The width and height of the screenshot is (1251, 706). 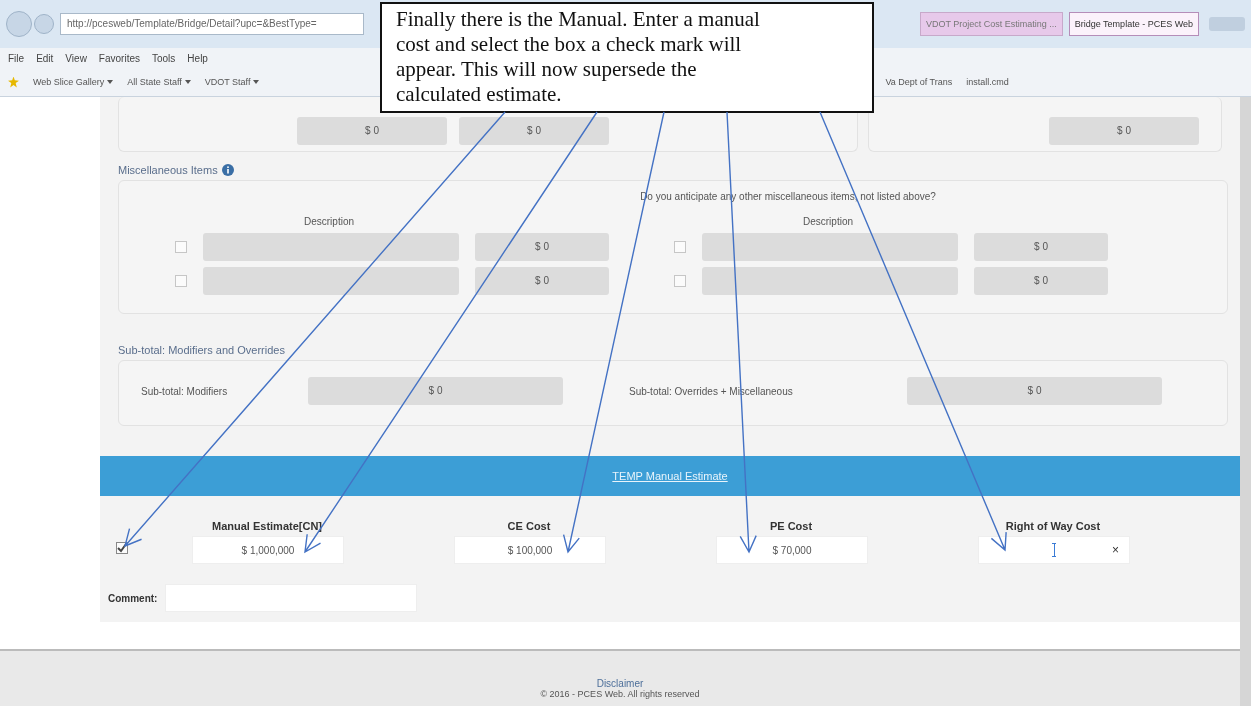 I want to click on menu-item: Help, so click(x=197, y=58).